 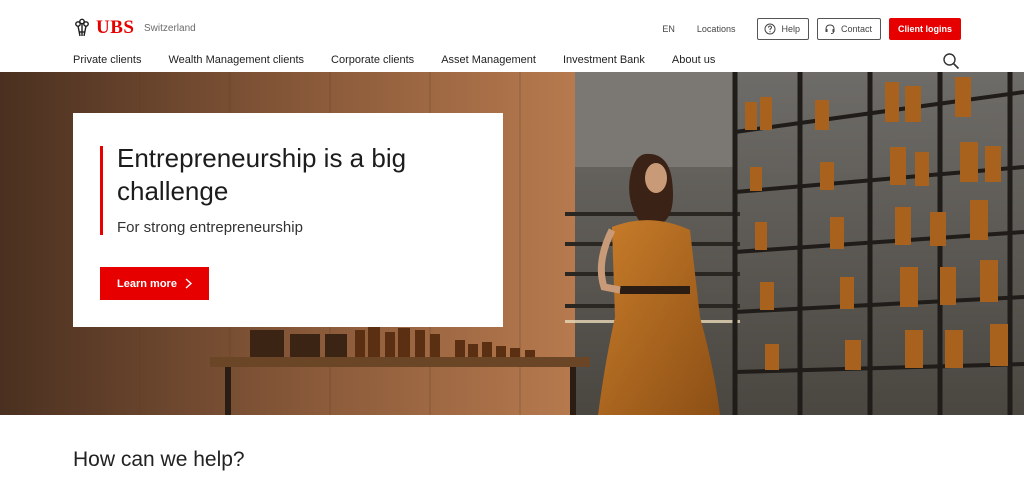 I want to click on learn-more-label: Learn more, so click(x=147, y=283).